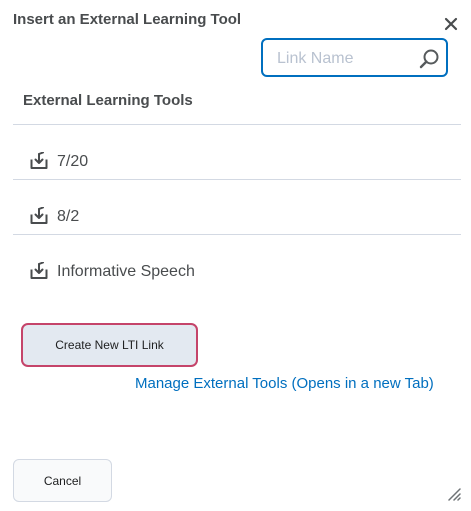 This screenshot has width=471, height=511. What do you see at coordinates (109, 345) in the screenshot?
I see `create-lti-link-button: Create New LTI Link` at bounding box center [109, 345].